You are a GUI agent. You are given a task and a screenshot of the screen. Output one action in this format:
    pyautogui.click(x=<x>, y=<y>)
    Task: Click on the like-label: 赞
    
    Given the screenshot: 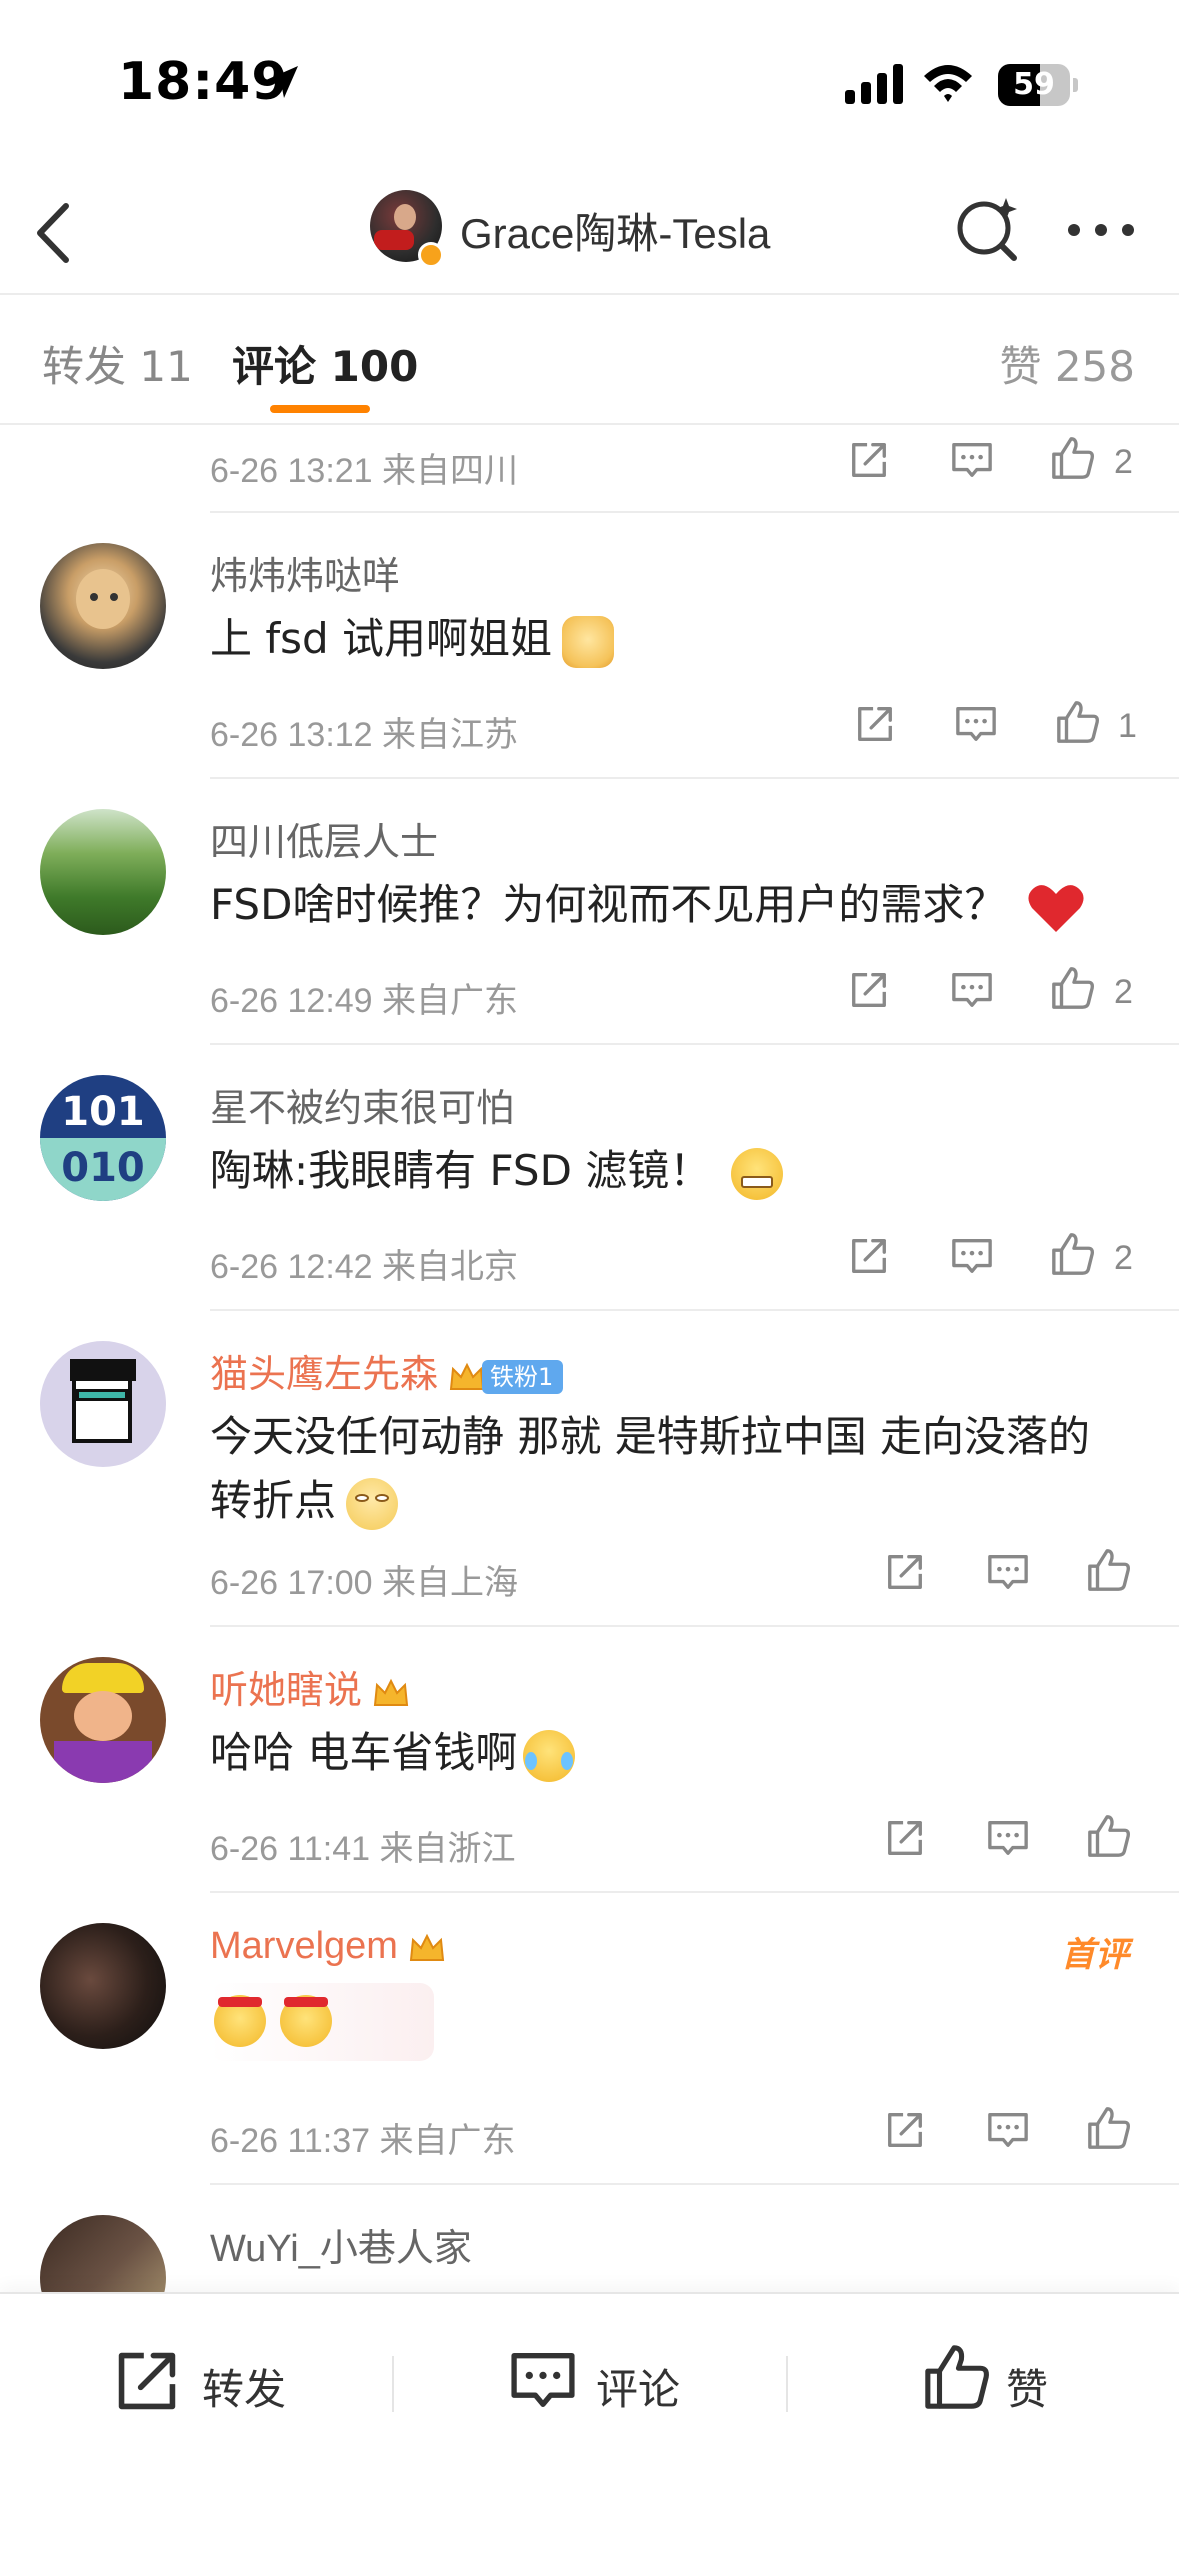 What is the action you would take?
    pyautogui.click(x=1027, y=2389)
    